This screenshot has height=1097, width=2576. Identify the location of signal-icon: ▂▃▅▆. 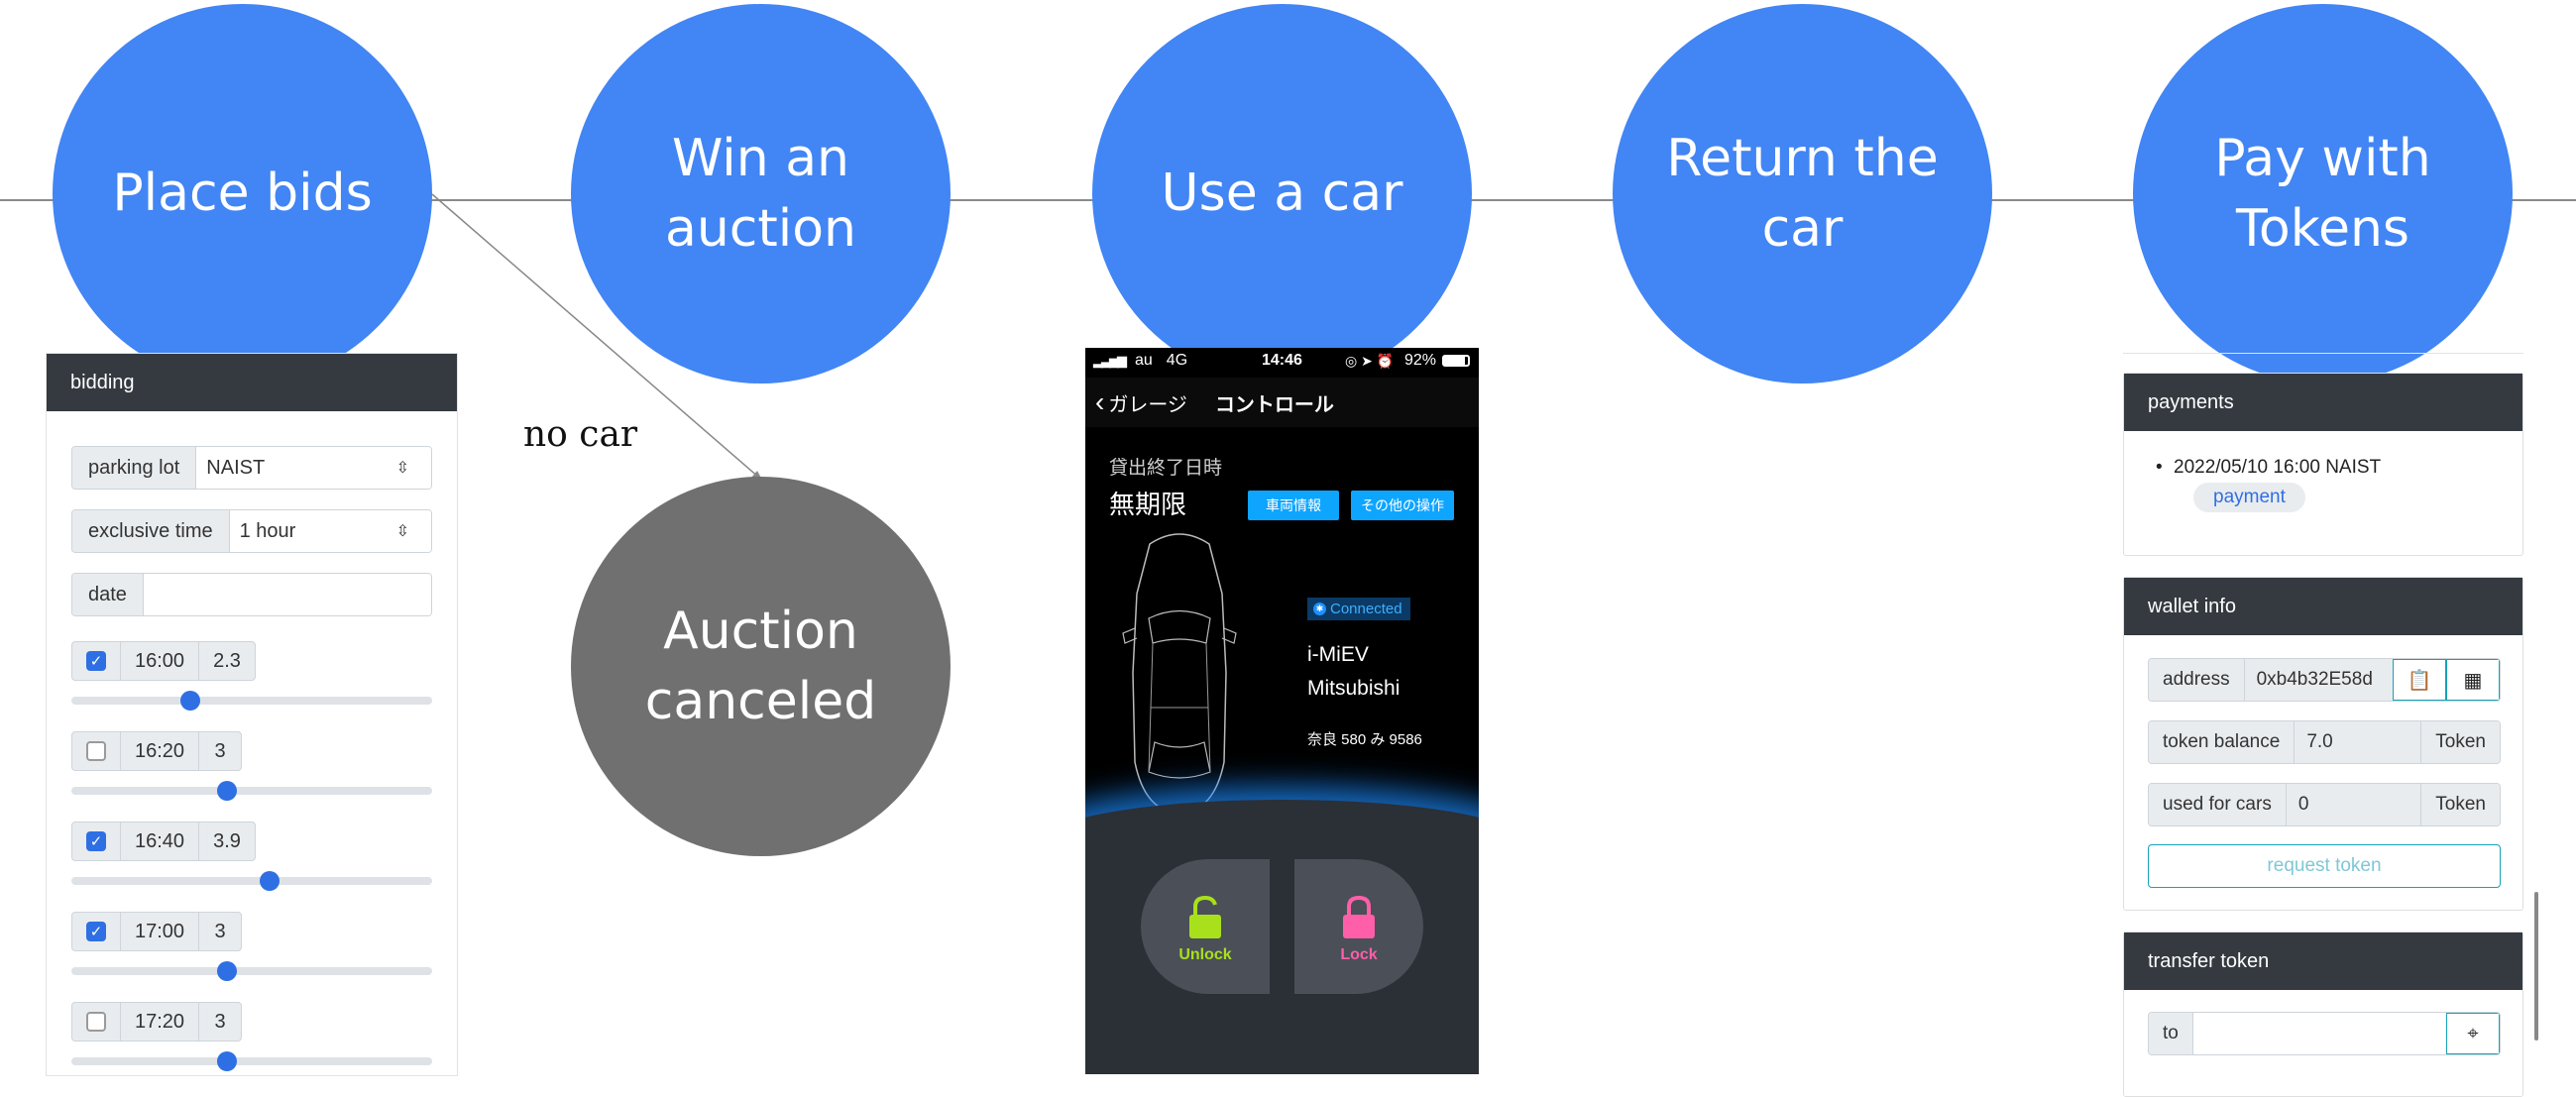
(1110, 360).